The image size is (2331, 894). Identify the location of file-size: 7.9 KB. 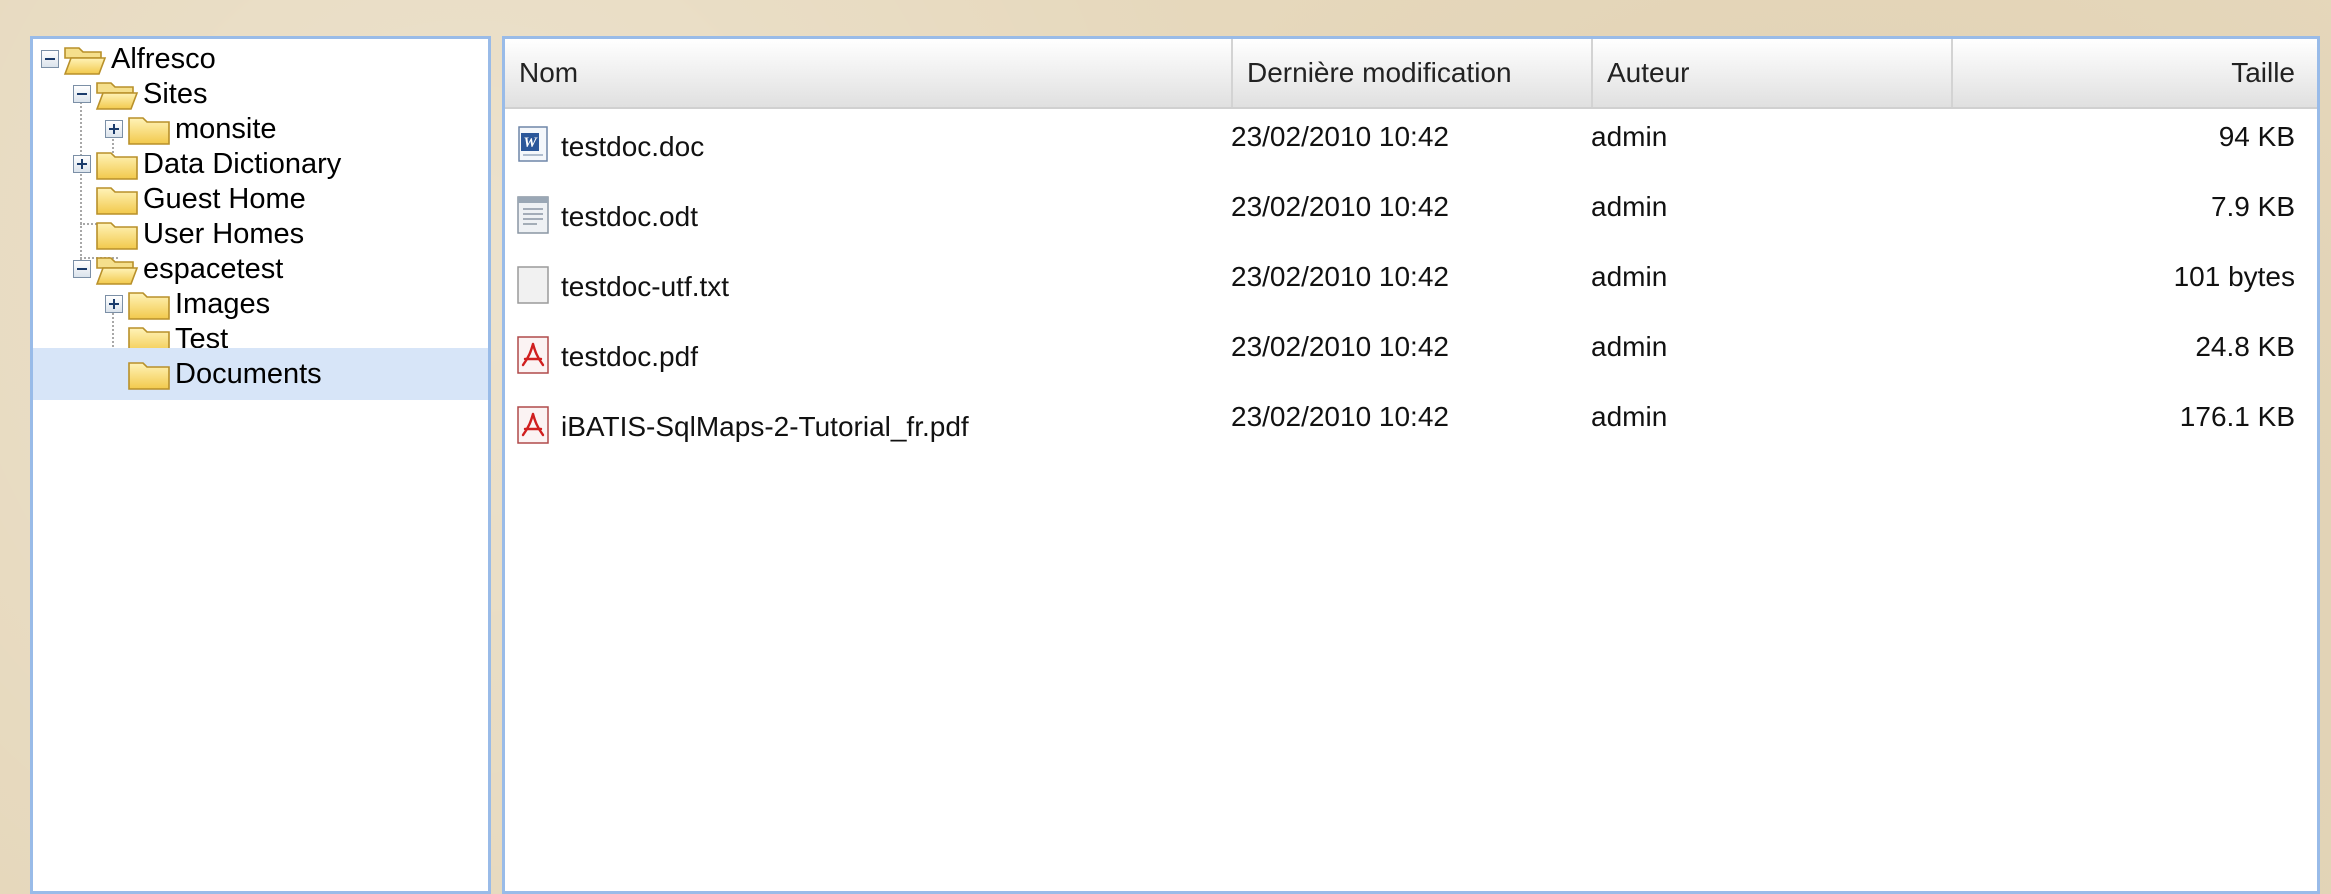
(2252, 206).